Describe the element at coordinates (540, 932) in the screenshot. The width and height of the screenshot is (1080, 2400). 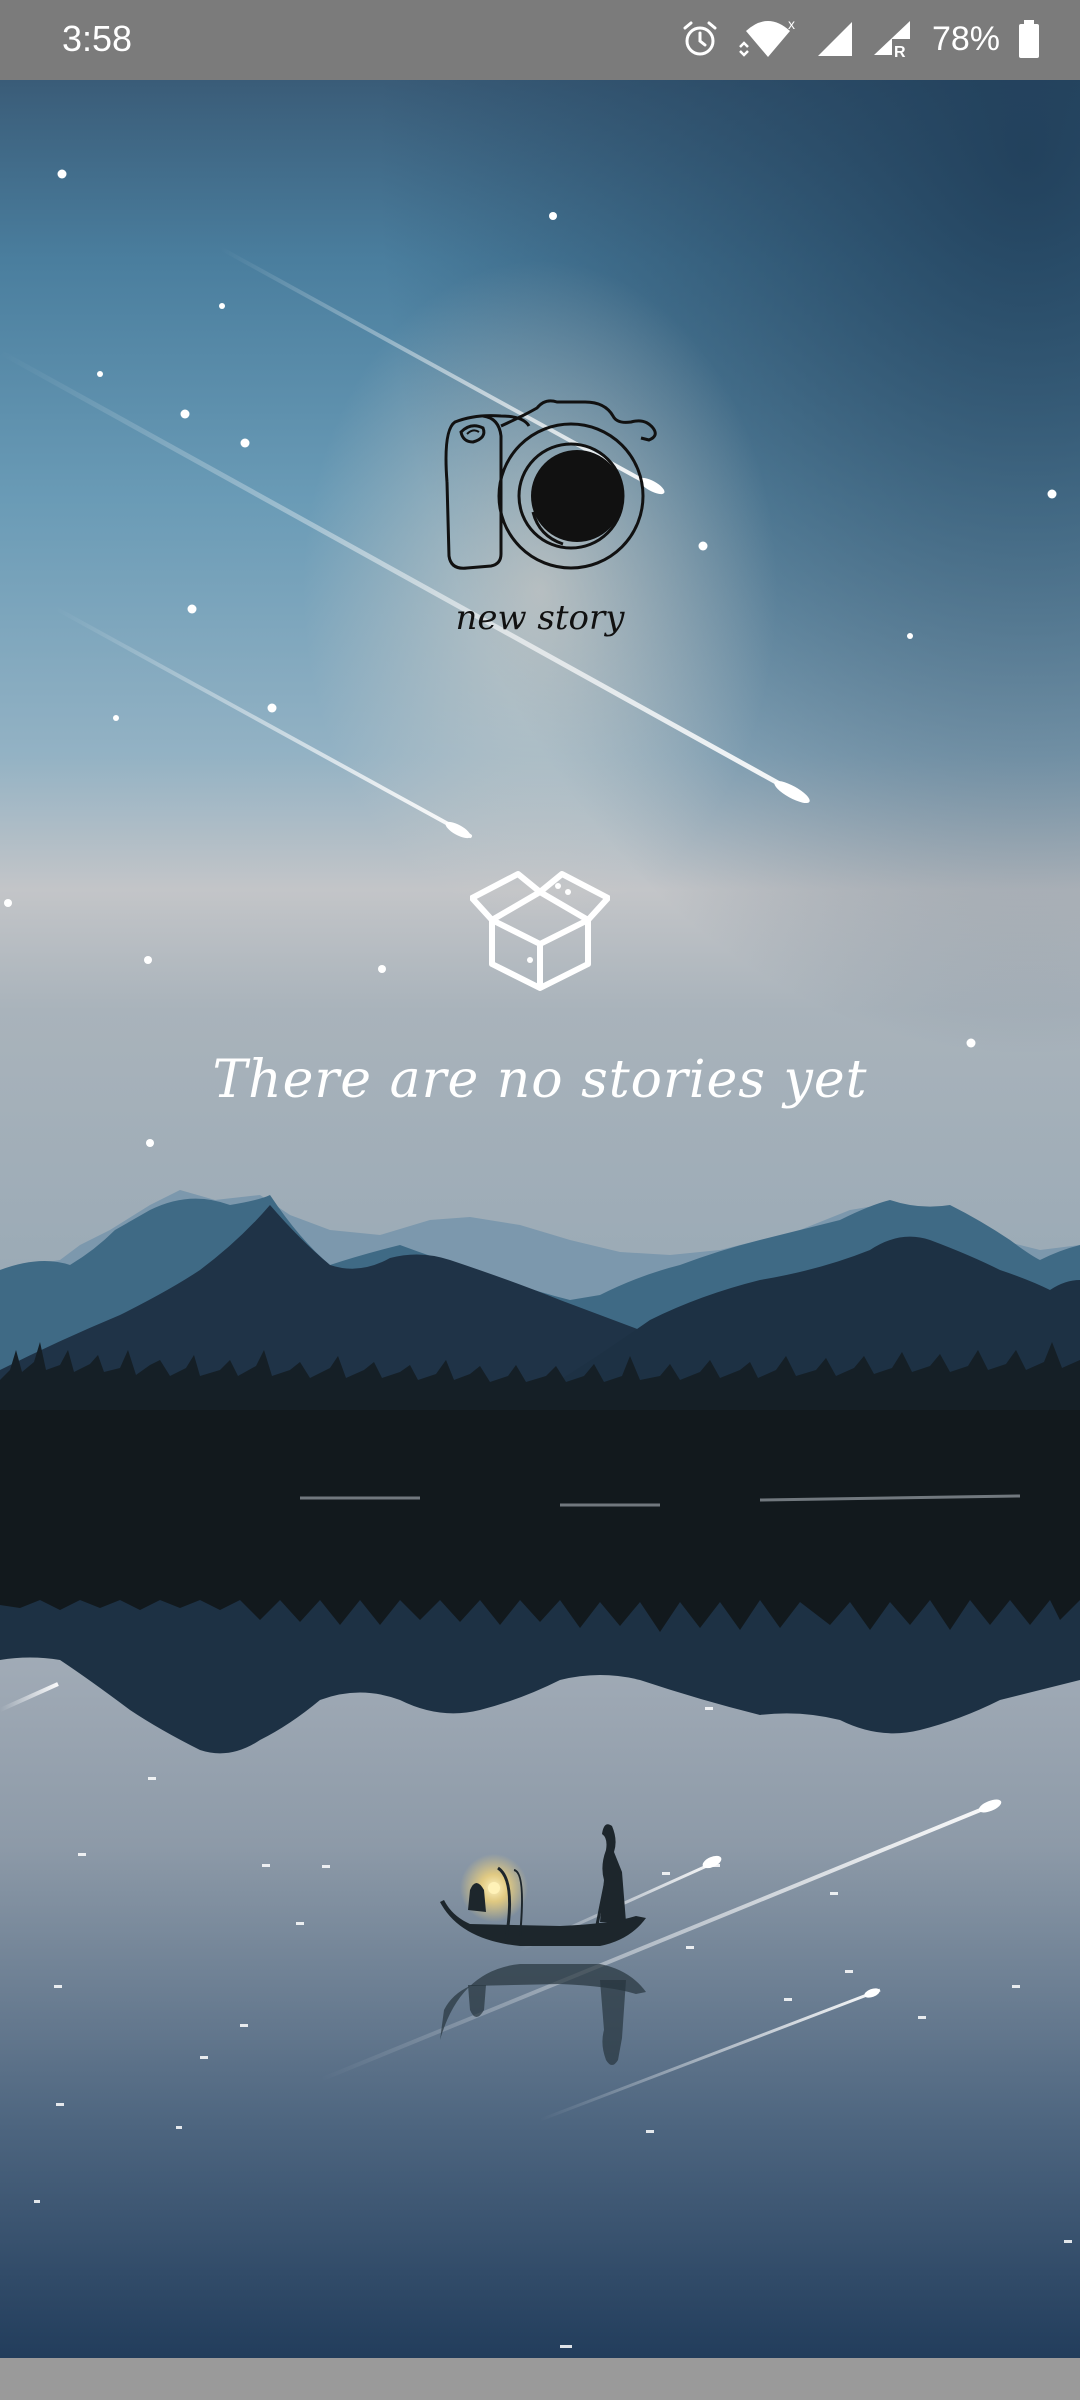
I see `open-box-icon` at that location.